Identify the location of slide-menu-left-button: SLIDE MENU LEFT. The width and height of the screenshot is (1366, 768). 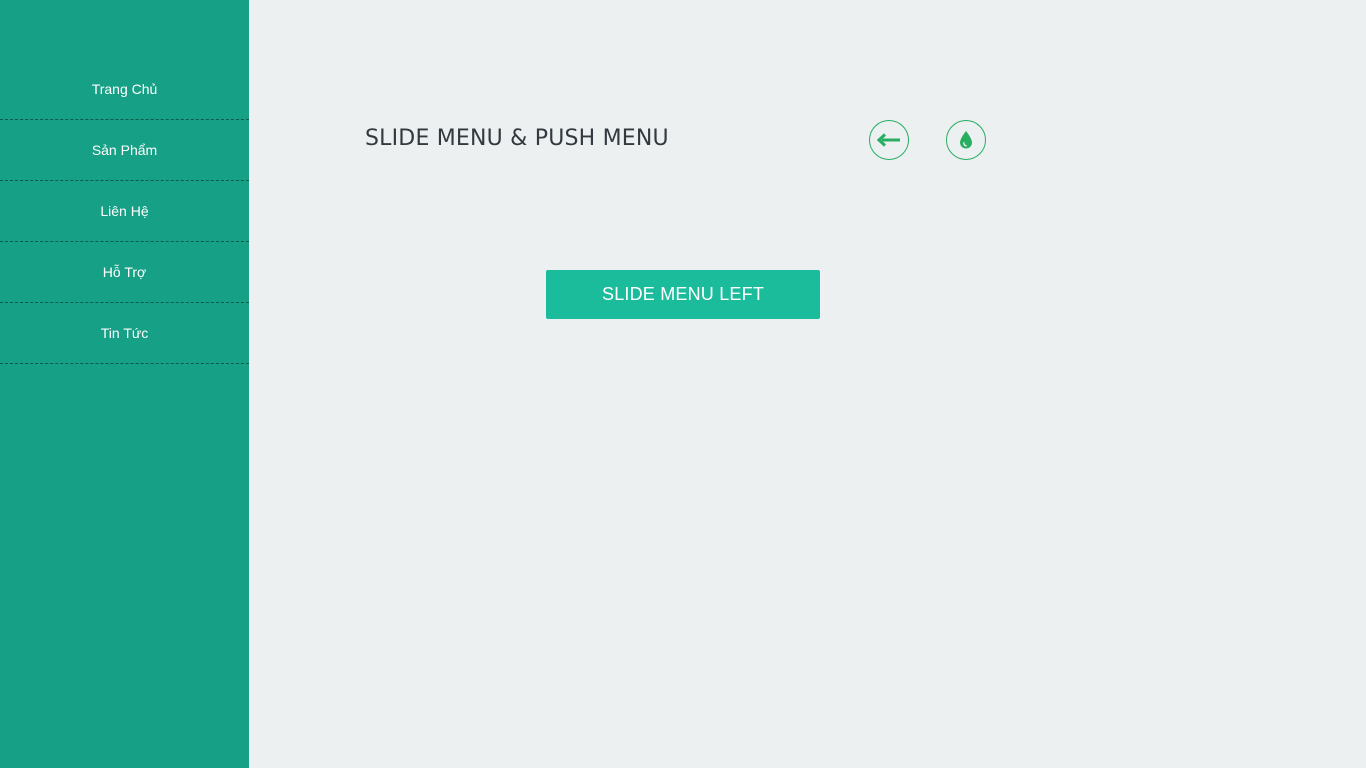
(683, 294).